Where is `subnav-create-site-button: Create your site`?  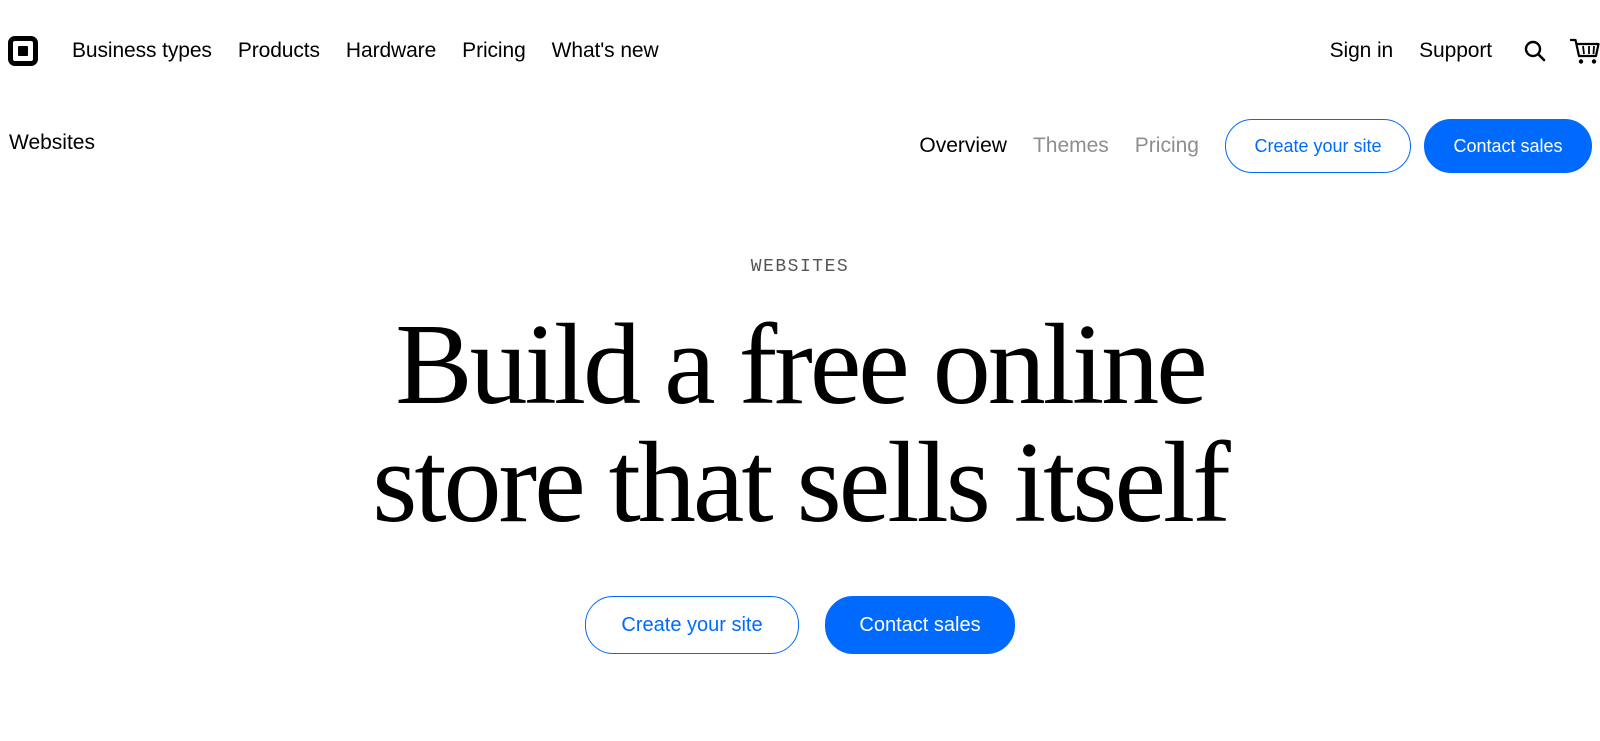
subnav-create-site-button: Create your site is located at coordinates (1318, 146).